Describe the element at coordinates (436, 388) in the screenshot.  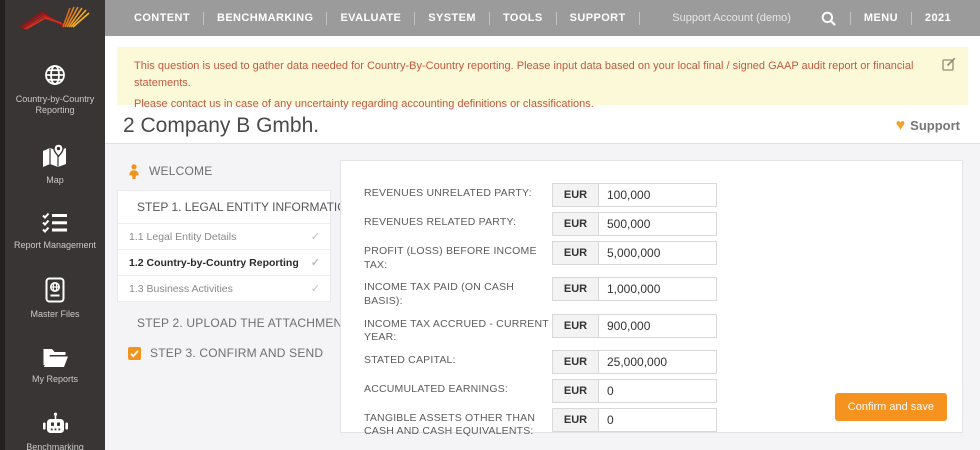
I see `field-label: ACCUMULATED EARNINGS:` at that location.